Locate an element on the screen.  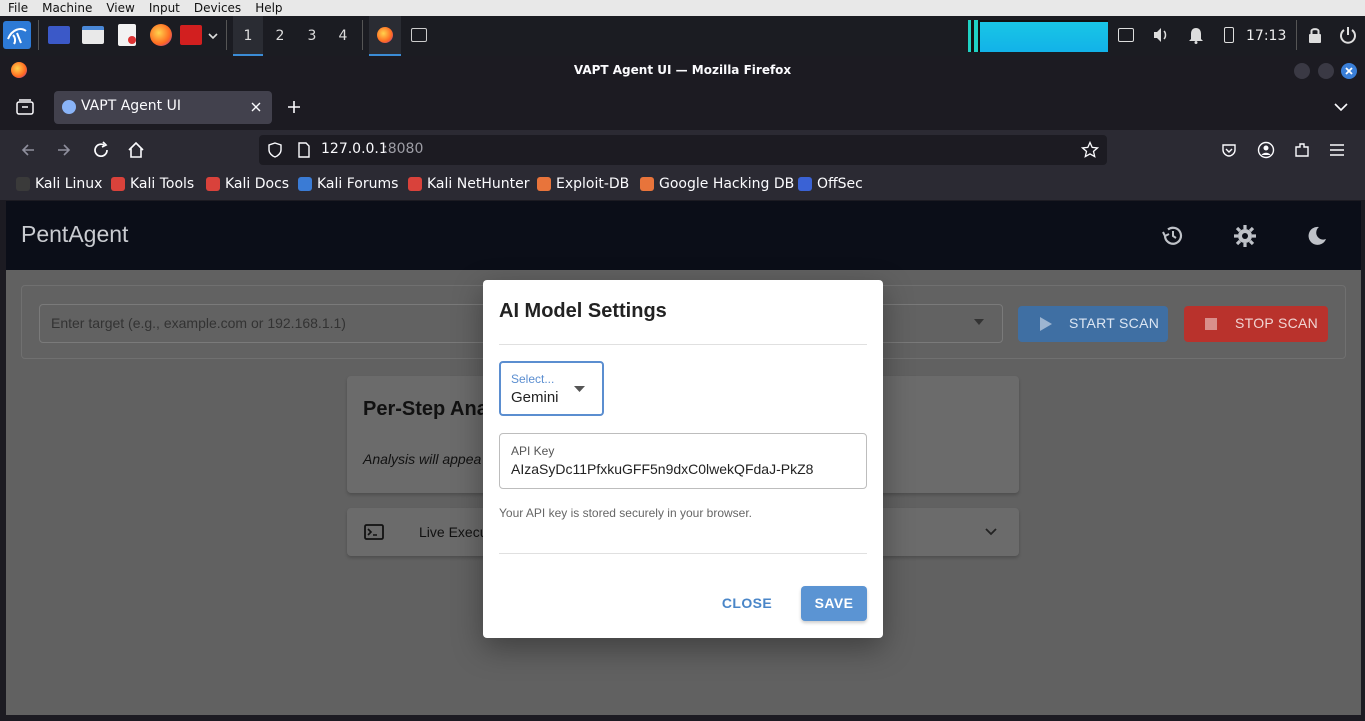
firefox-view-icon is located at coordinates (25, 107).